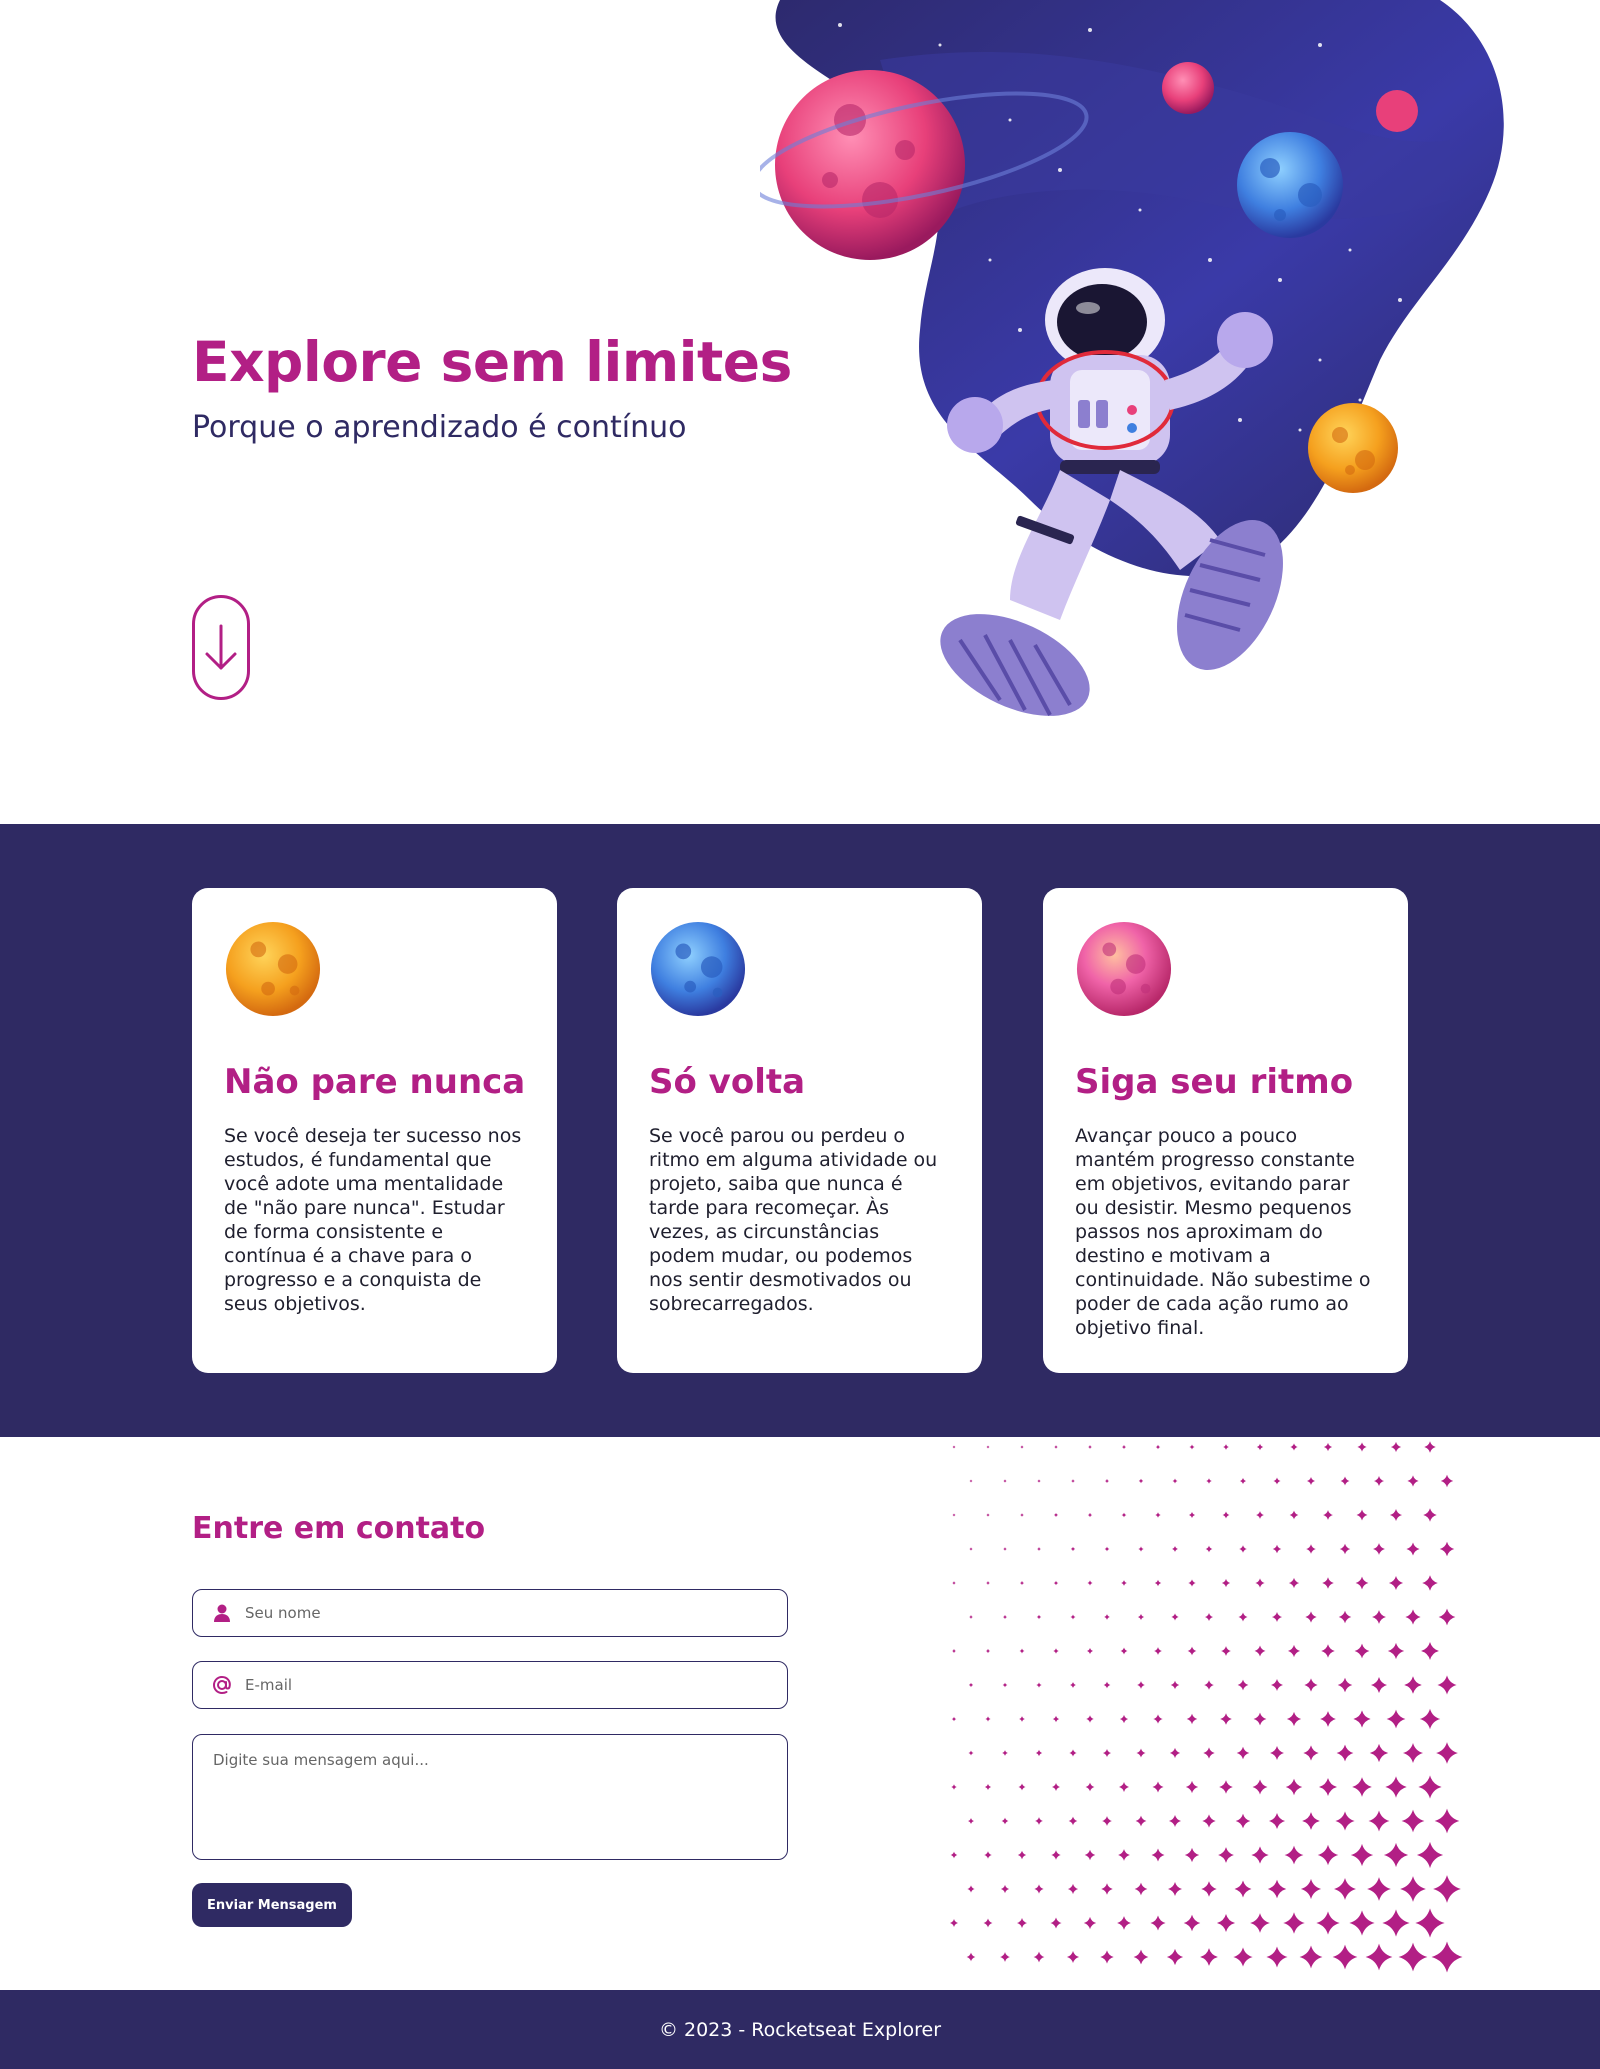 The image size is (1600, 2069). I want to click on card-title: Só volta, so click(727, 1082).